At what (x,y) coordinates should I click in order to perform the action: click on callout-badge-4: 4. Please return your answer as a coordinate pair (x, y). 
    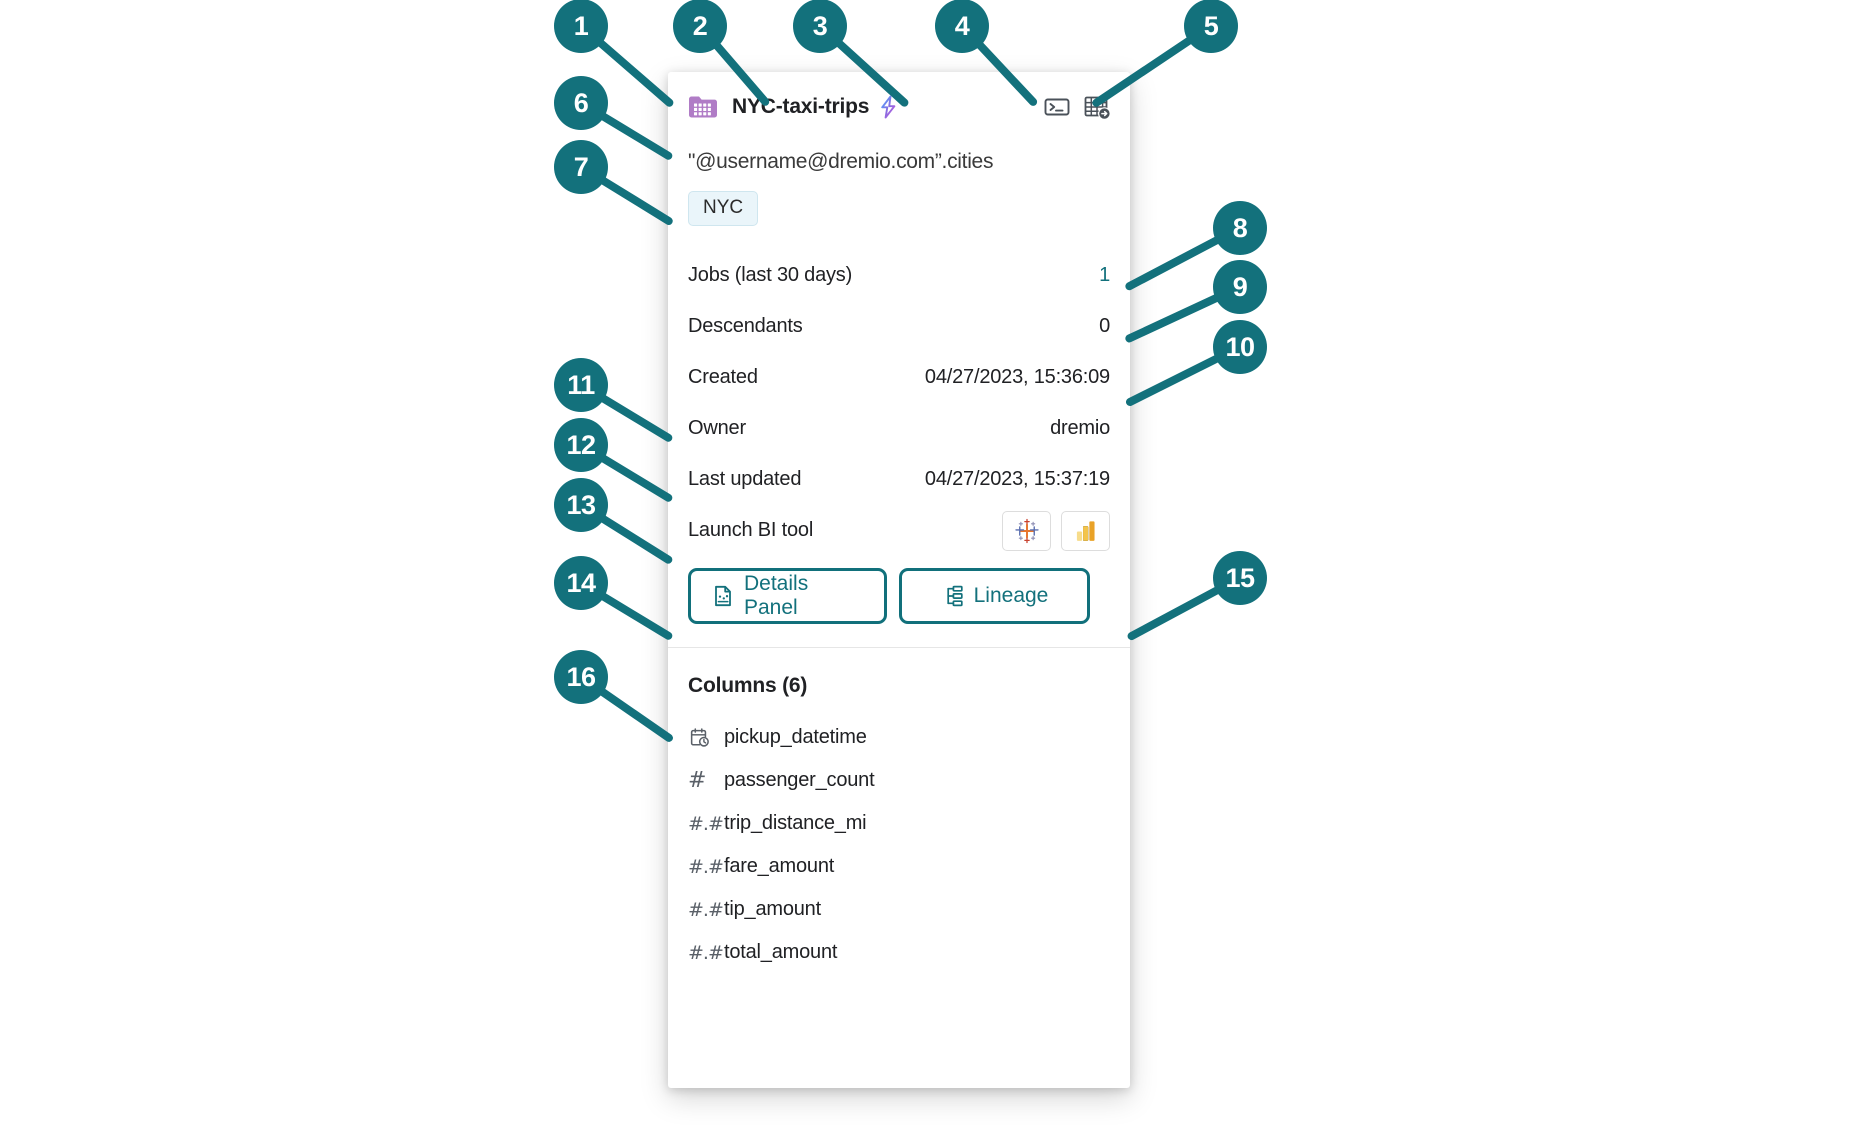
    Looking at the image, I should click on (962, 26).